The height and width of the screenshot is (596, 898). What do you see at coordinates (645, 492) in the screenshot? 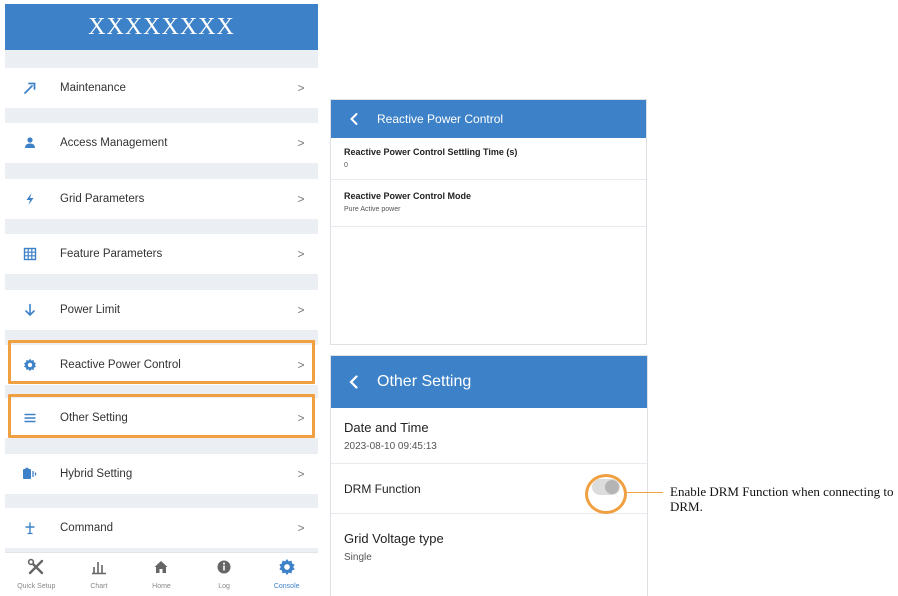
I see `annotation-leader-line` at bounding box center [645, 492].